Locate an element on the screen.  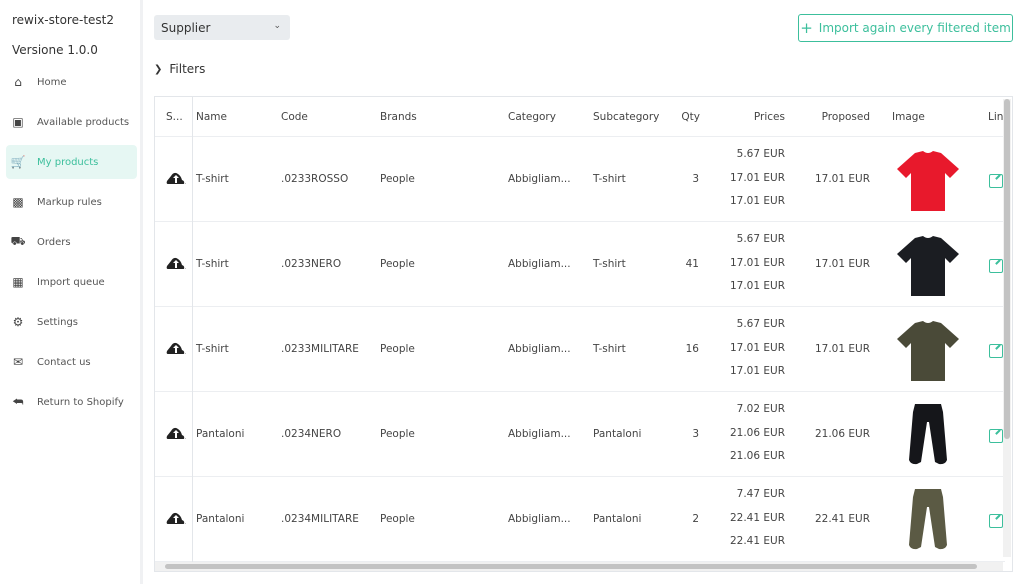
sidebar-item-import-queue: ▦ Import queue is located at coordinates (71, 282).